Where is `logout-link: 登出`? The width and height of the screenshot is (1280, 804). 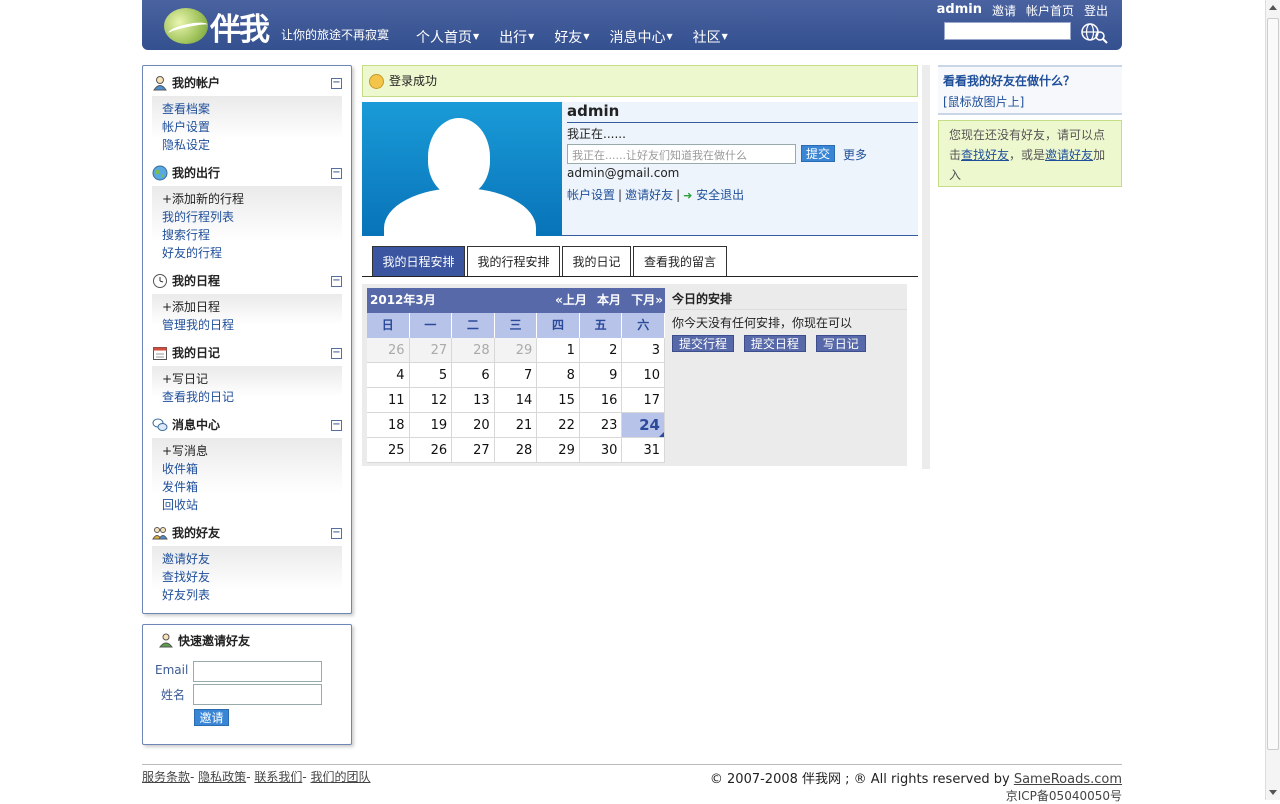 logout-link: 登出 is located at coordinates (1096, 10).